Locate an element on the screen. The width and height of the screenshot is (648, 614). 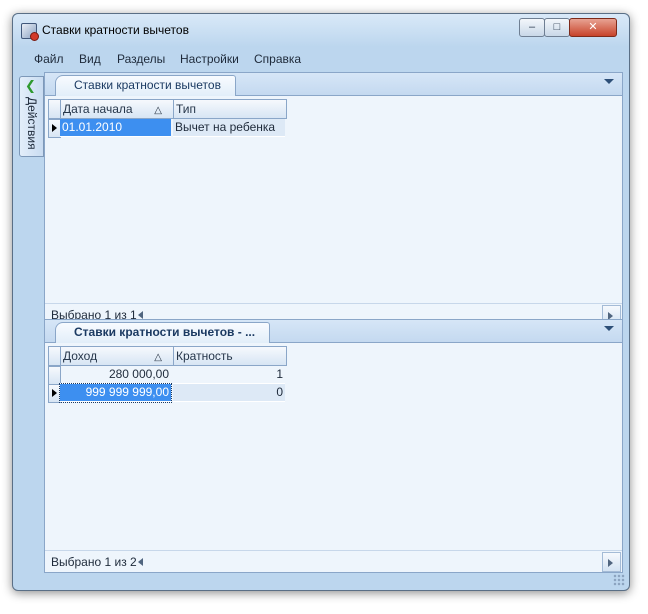
scroll-right-button is located at coordinates (611, 562).